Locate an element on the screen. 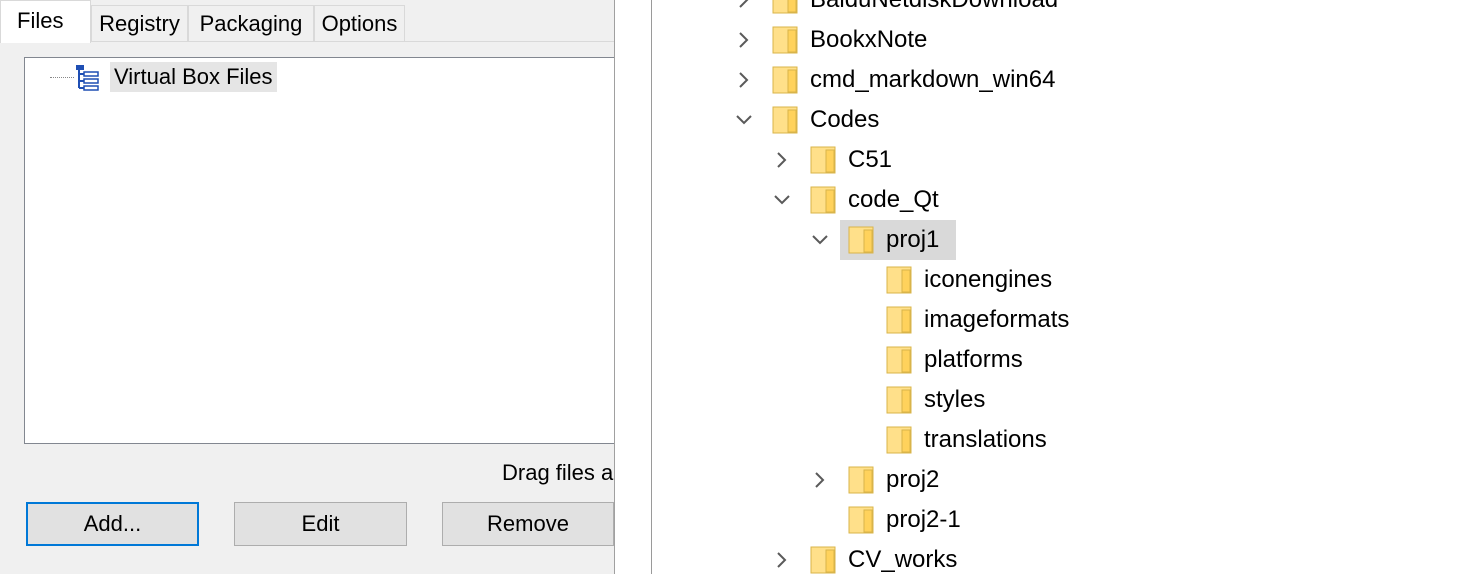 The image size is (1470, 574). folder-tree-item: proj2-1 is located at coordinates (1061, 520).